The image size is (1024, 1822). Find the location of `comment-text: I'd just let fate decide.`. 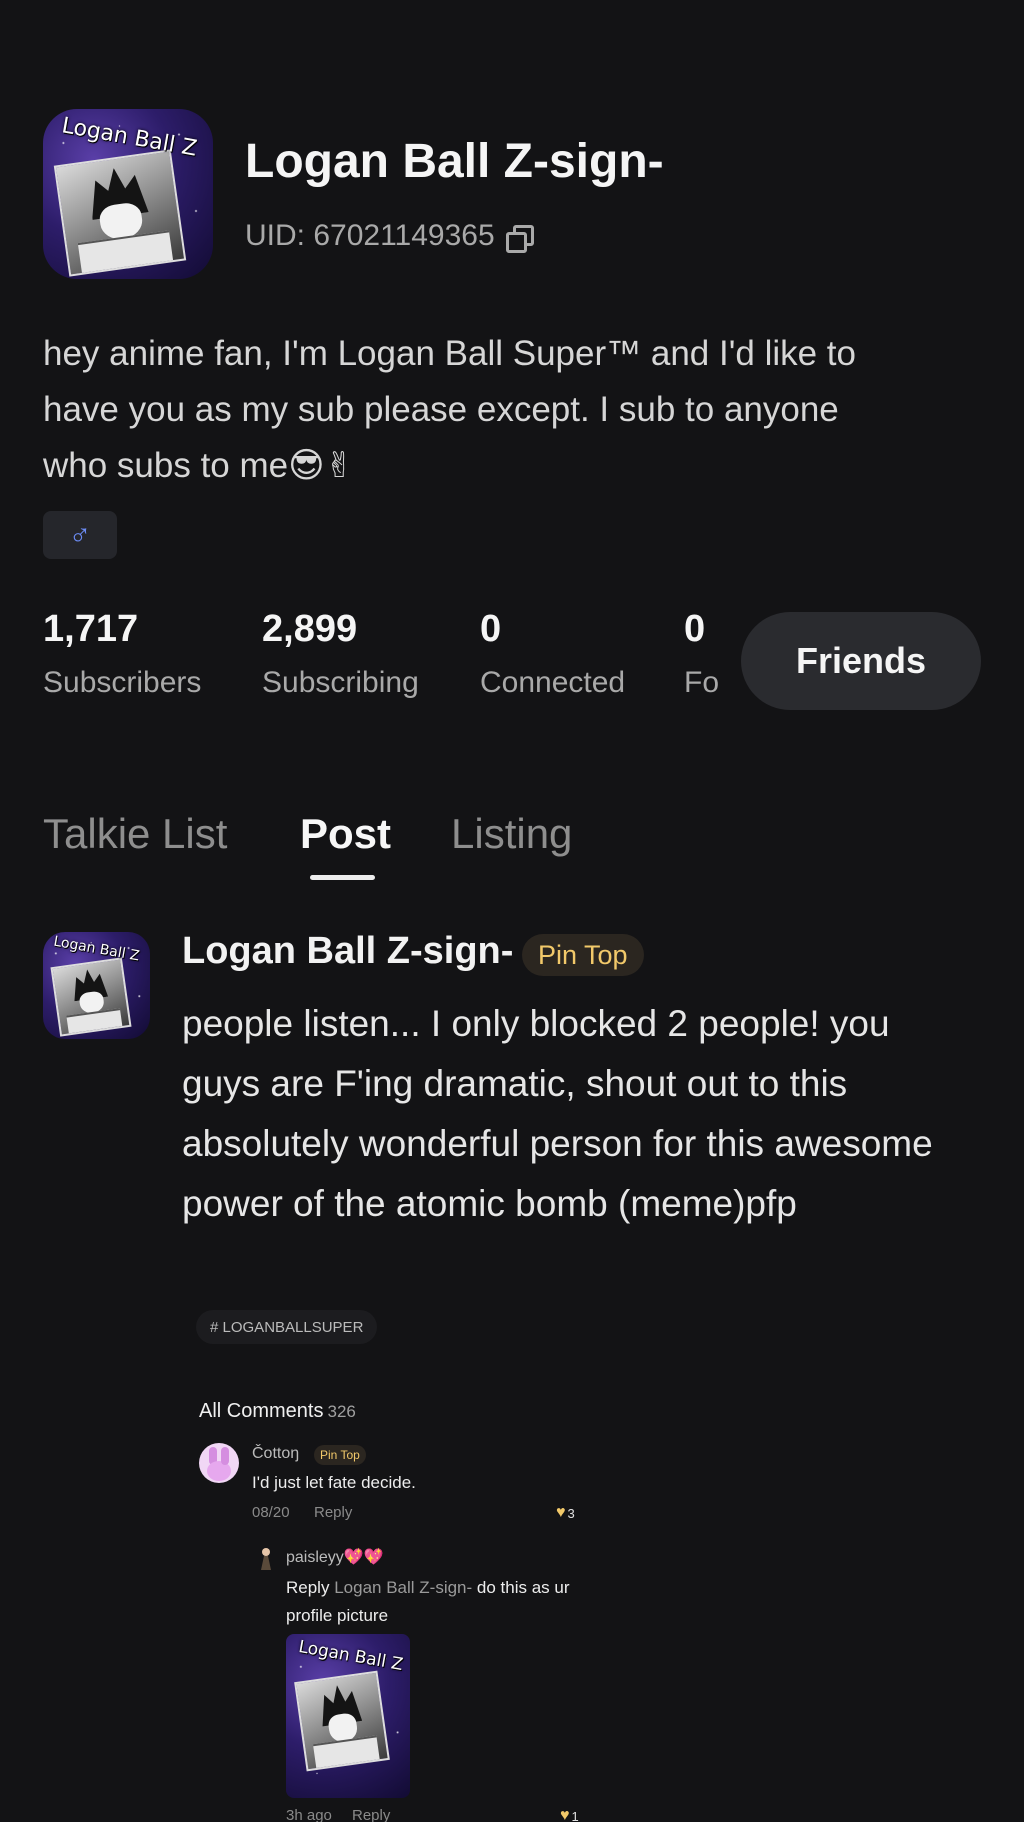

comment-text: I'd just let fate decide. is located at coordinates (334, 1482).